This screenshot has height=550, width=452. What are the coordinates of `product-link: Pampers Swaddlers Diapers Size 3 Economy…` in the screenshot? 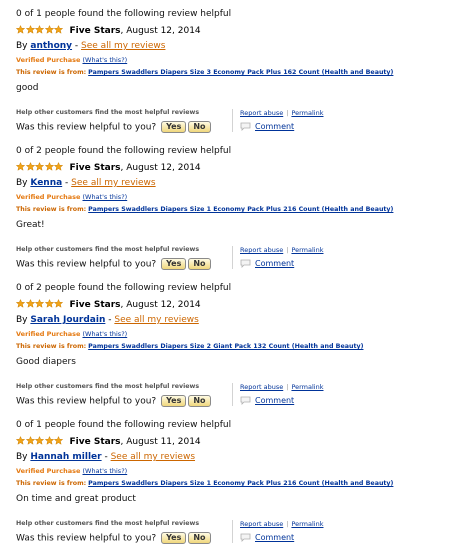 It's located at (240, 72).